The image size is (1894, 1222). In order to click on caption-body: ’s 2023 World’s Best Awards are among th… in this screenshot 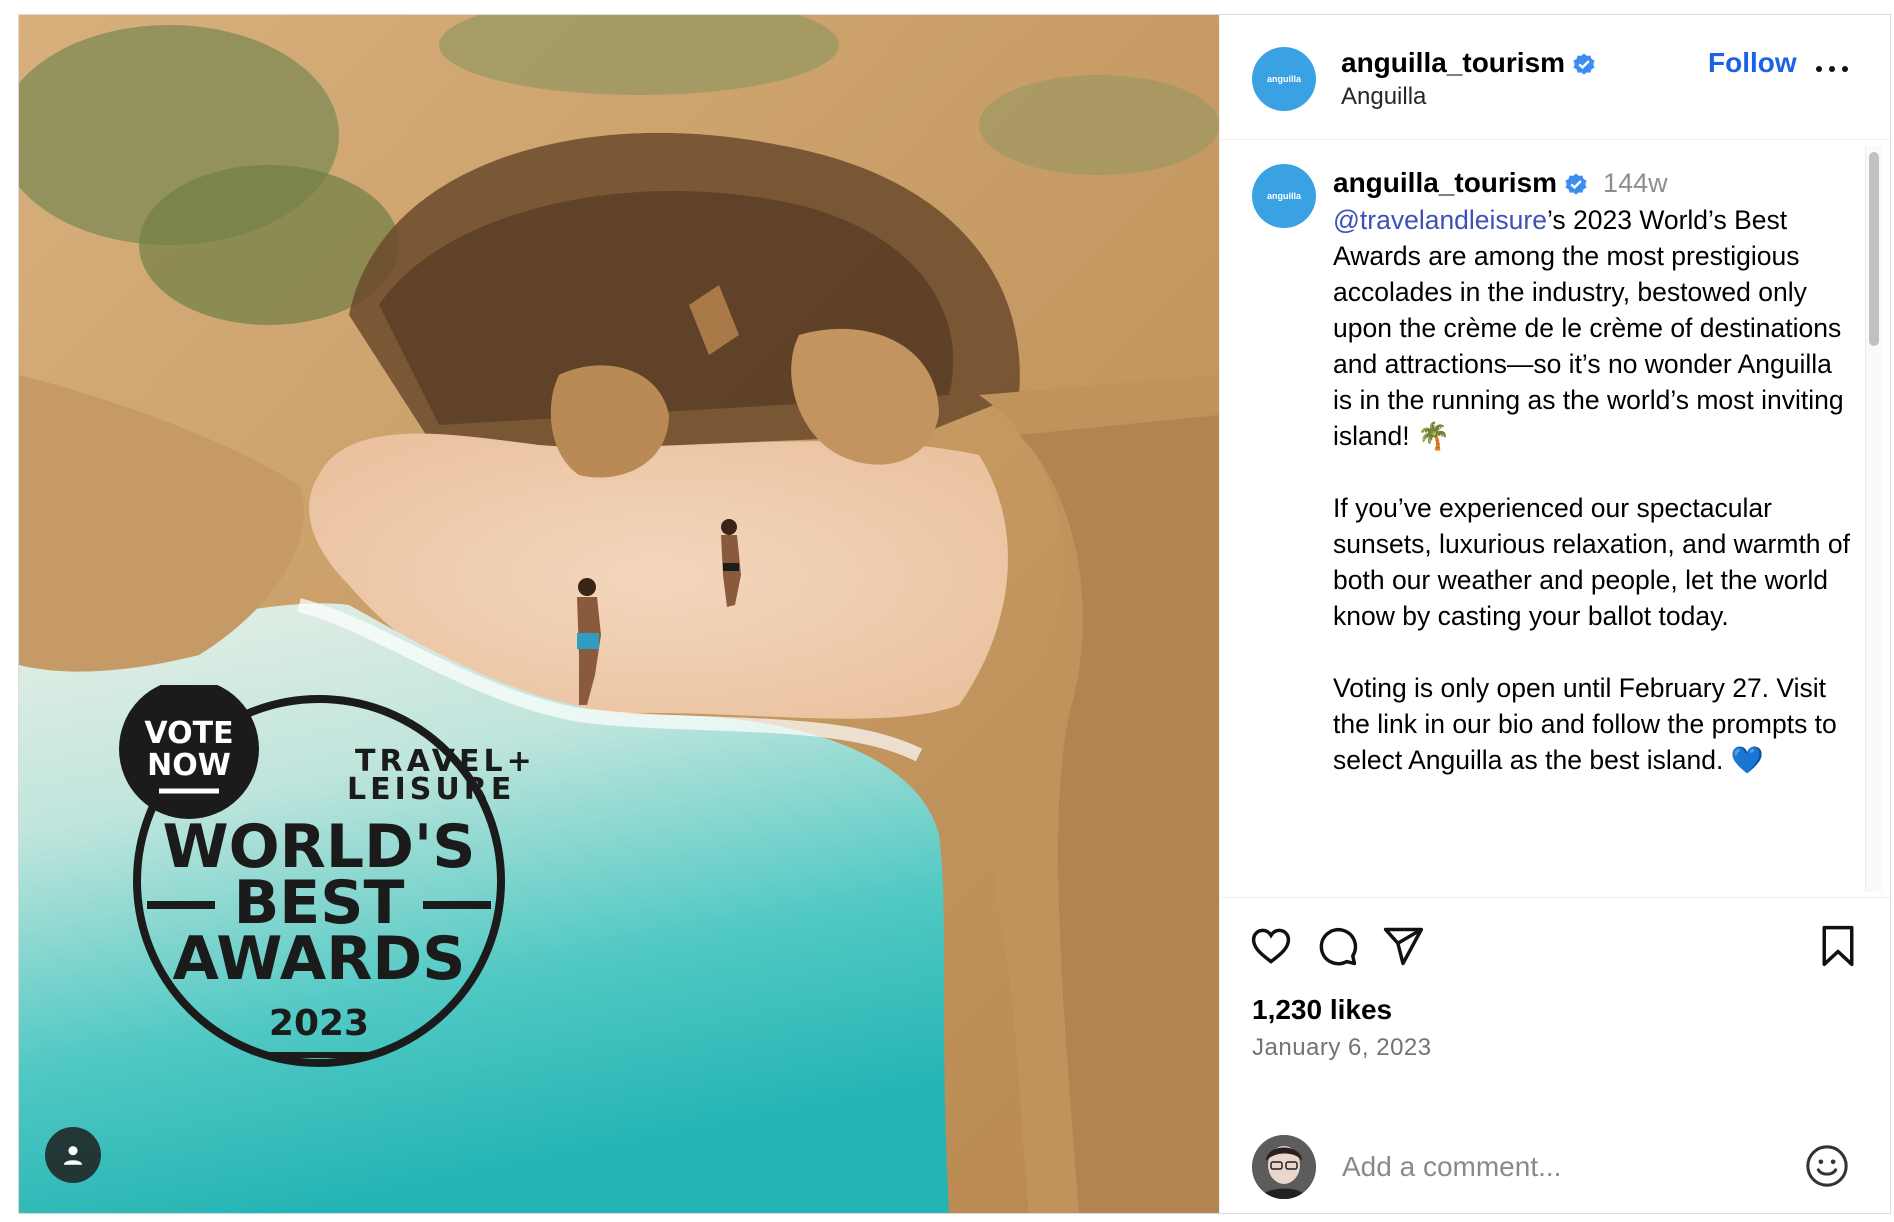, I will do `click(1592, 490)`.